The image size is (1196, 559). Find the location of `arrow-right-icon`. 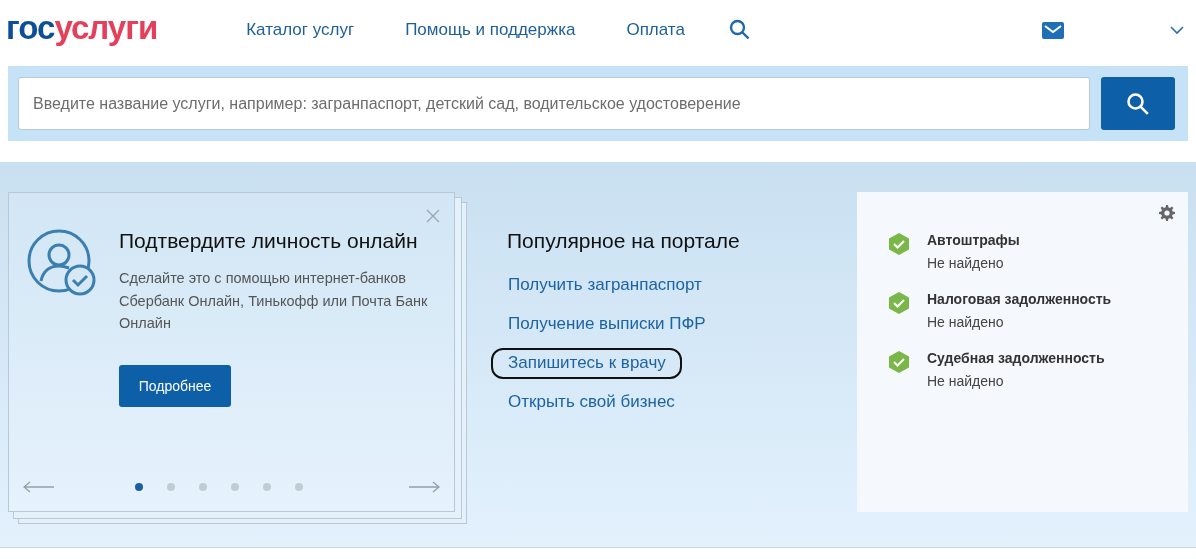

arrow-right-icon is located at coordinates (424, 487).